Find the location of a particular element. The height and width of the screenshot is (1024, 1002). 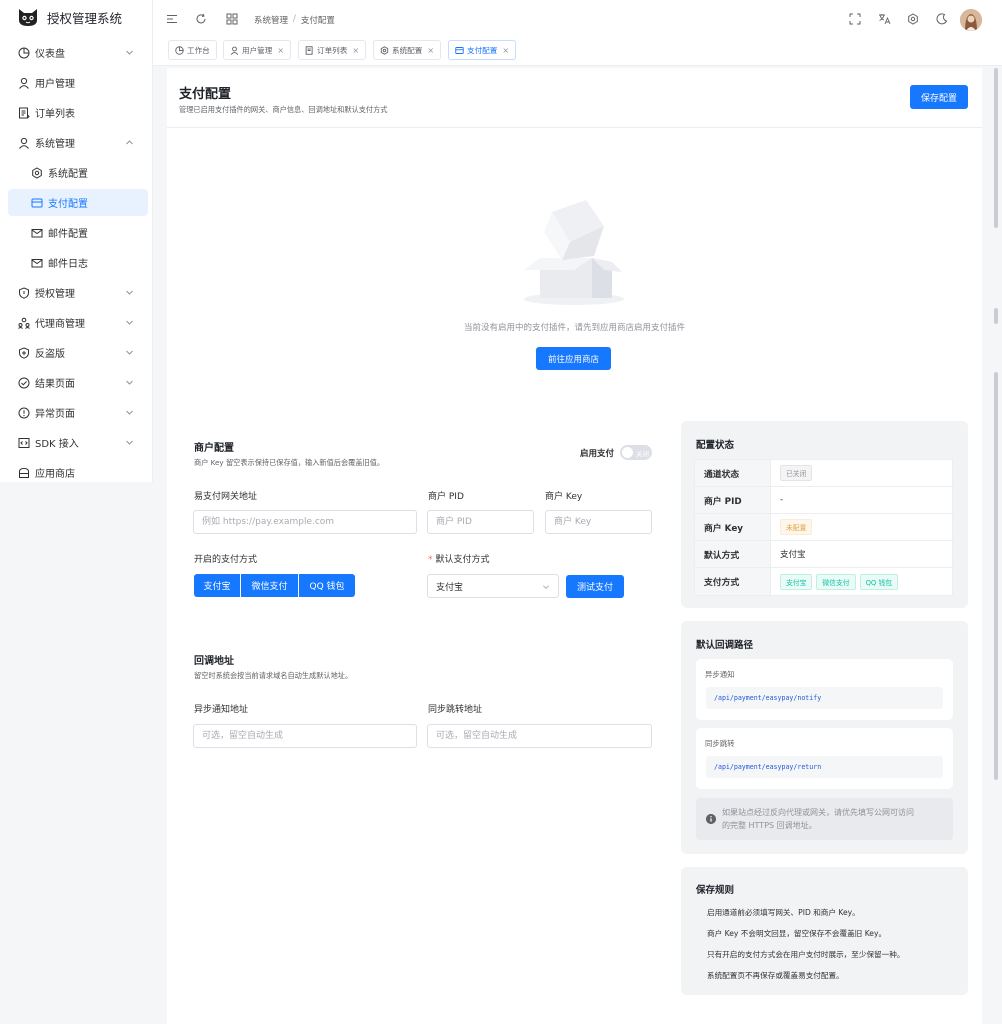

top-bar: 系统管理 / 支付配置 is located at coordinates (577, 20).